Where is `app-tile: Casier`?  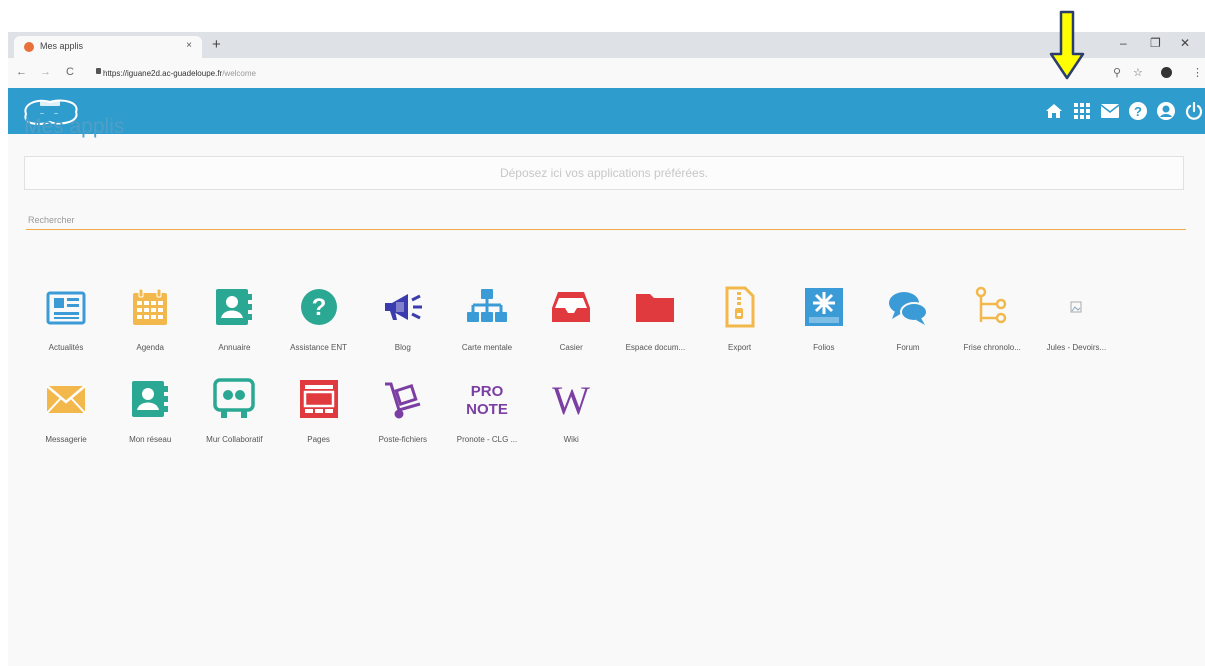
app-tile: Casier is located at coordinates (571, 330).